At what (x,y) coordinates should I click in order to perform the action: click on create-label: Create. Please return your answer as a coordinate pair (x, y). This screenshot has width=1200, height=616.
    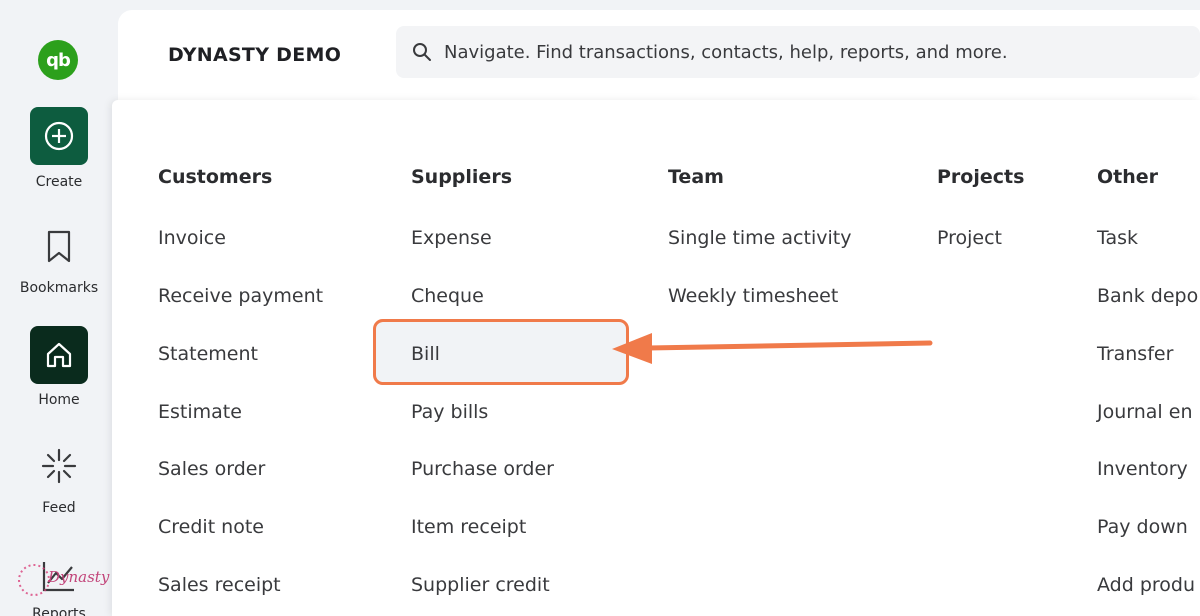
    Looking at the image, I should click on (59, 182).